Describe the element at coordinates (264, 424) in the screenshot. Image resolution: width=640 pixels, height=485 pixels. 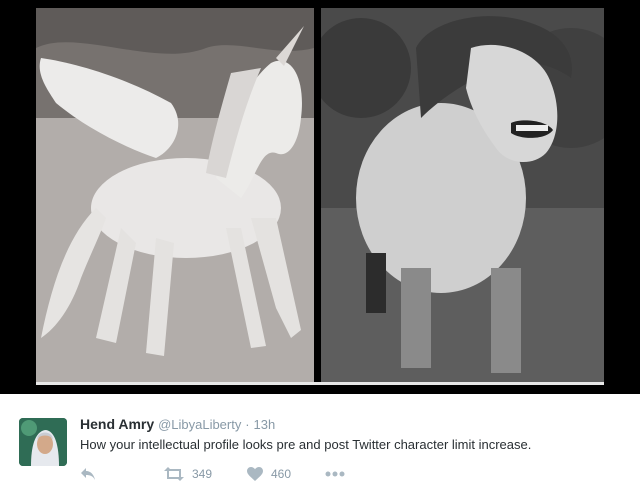
I see `tweet-timestamp: 13h` at that location.